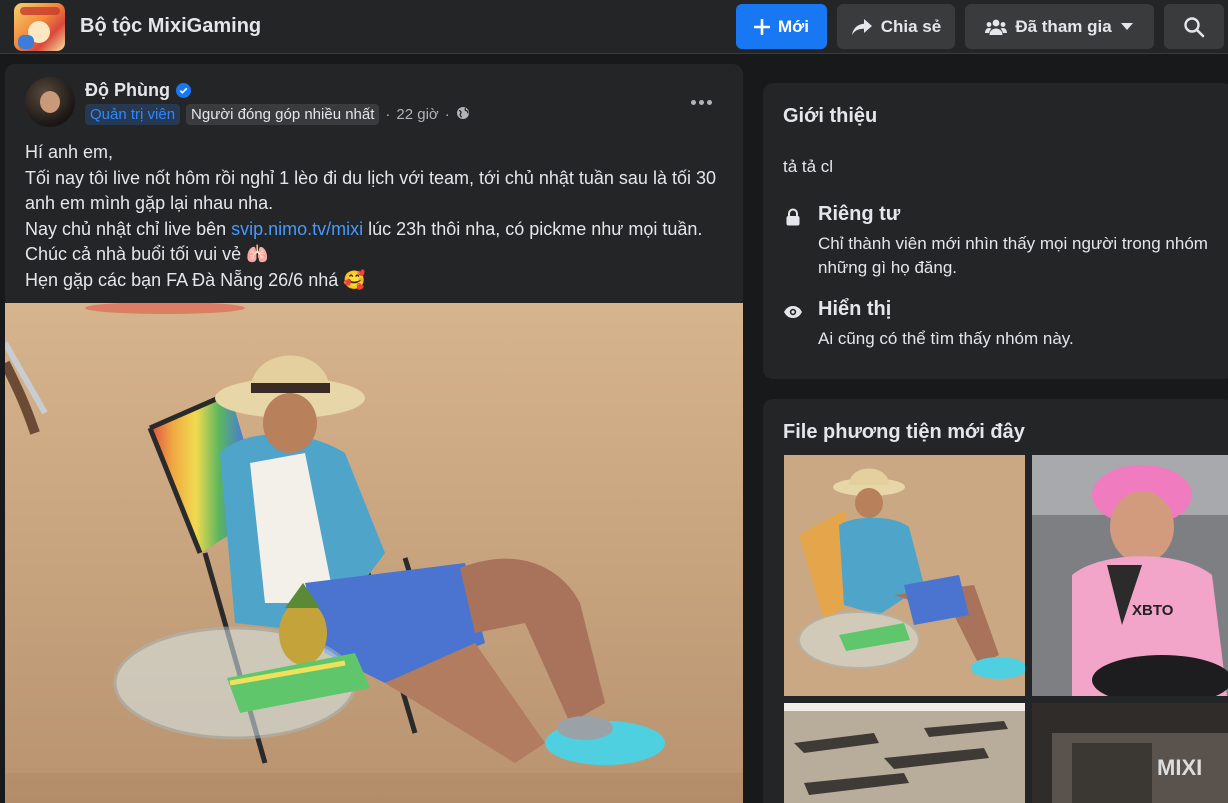 The image size is (1228, 803). Describe the element at coordinates (283, 114) in the screenshot. I see `top-contributor-badge: Người đóng góp nhiều nhất` at that location.